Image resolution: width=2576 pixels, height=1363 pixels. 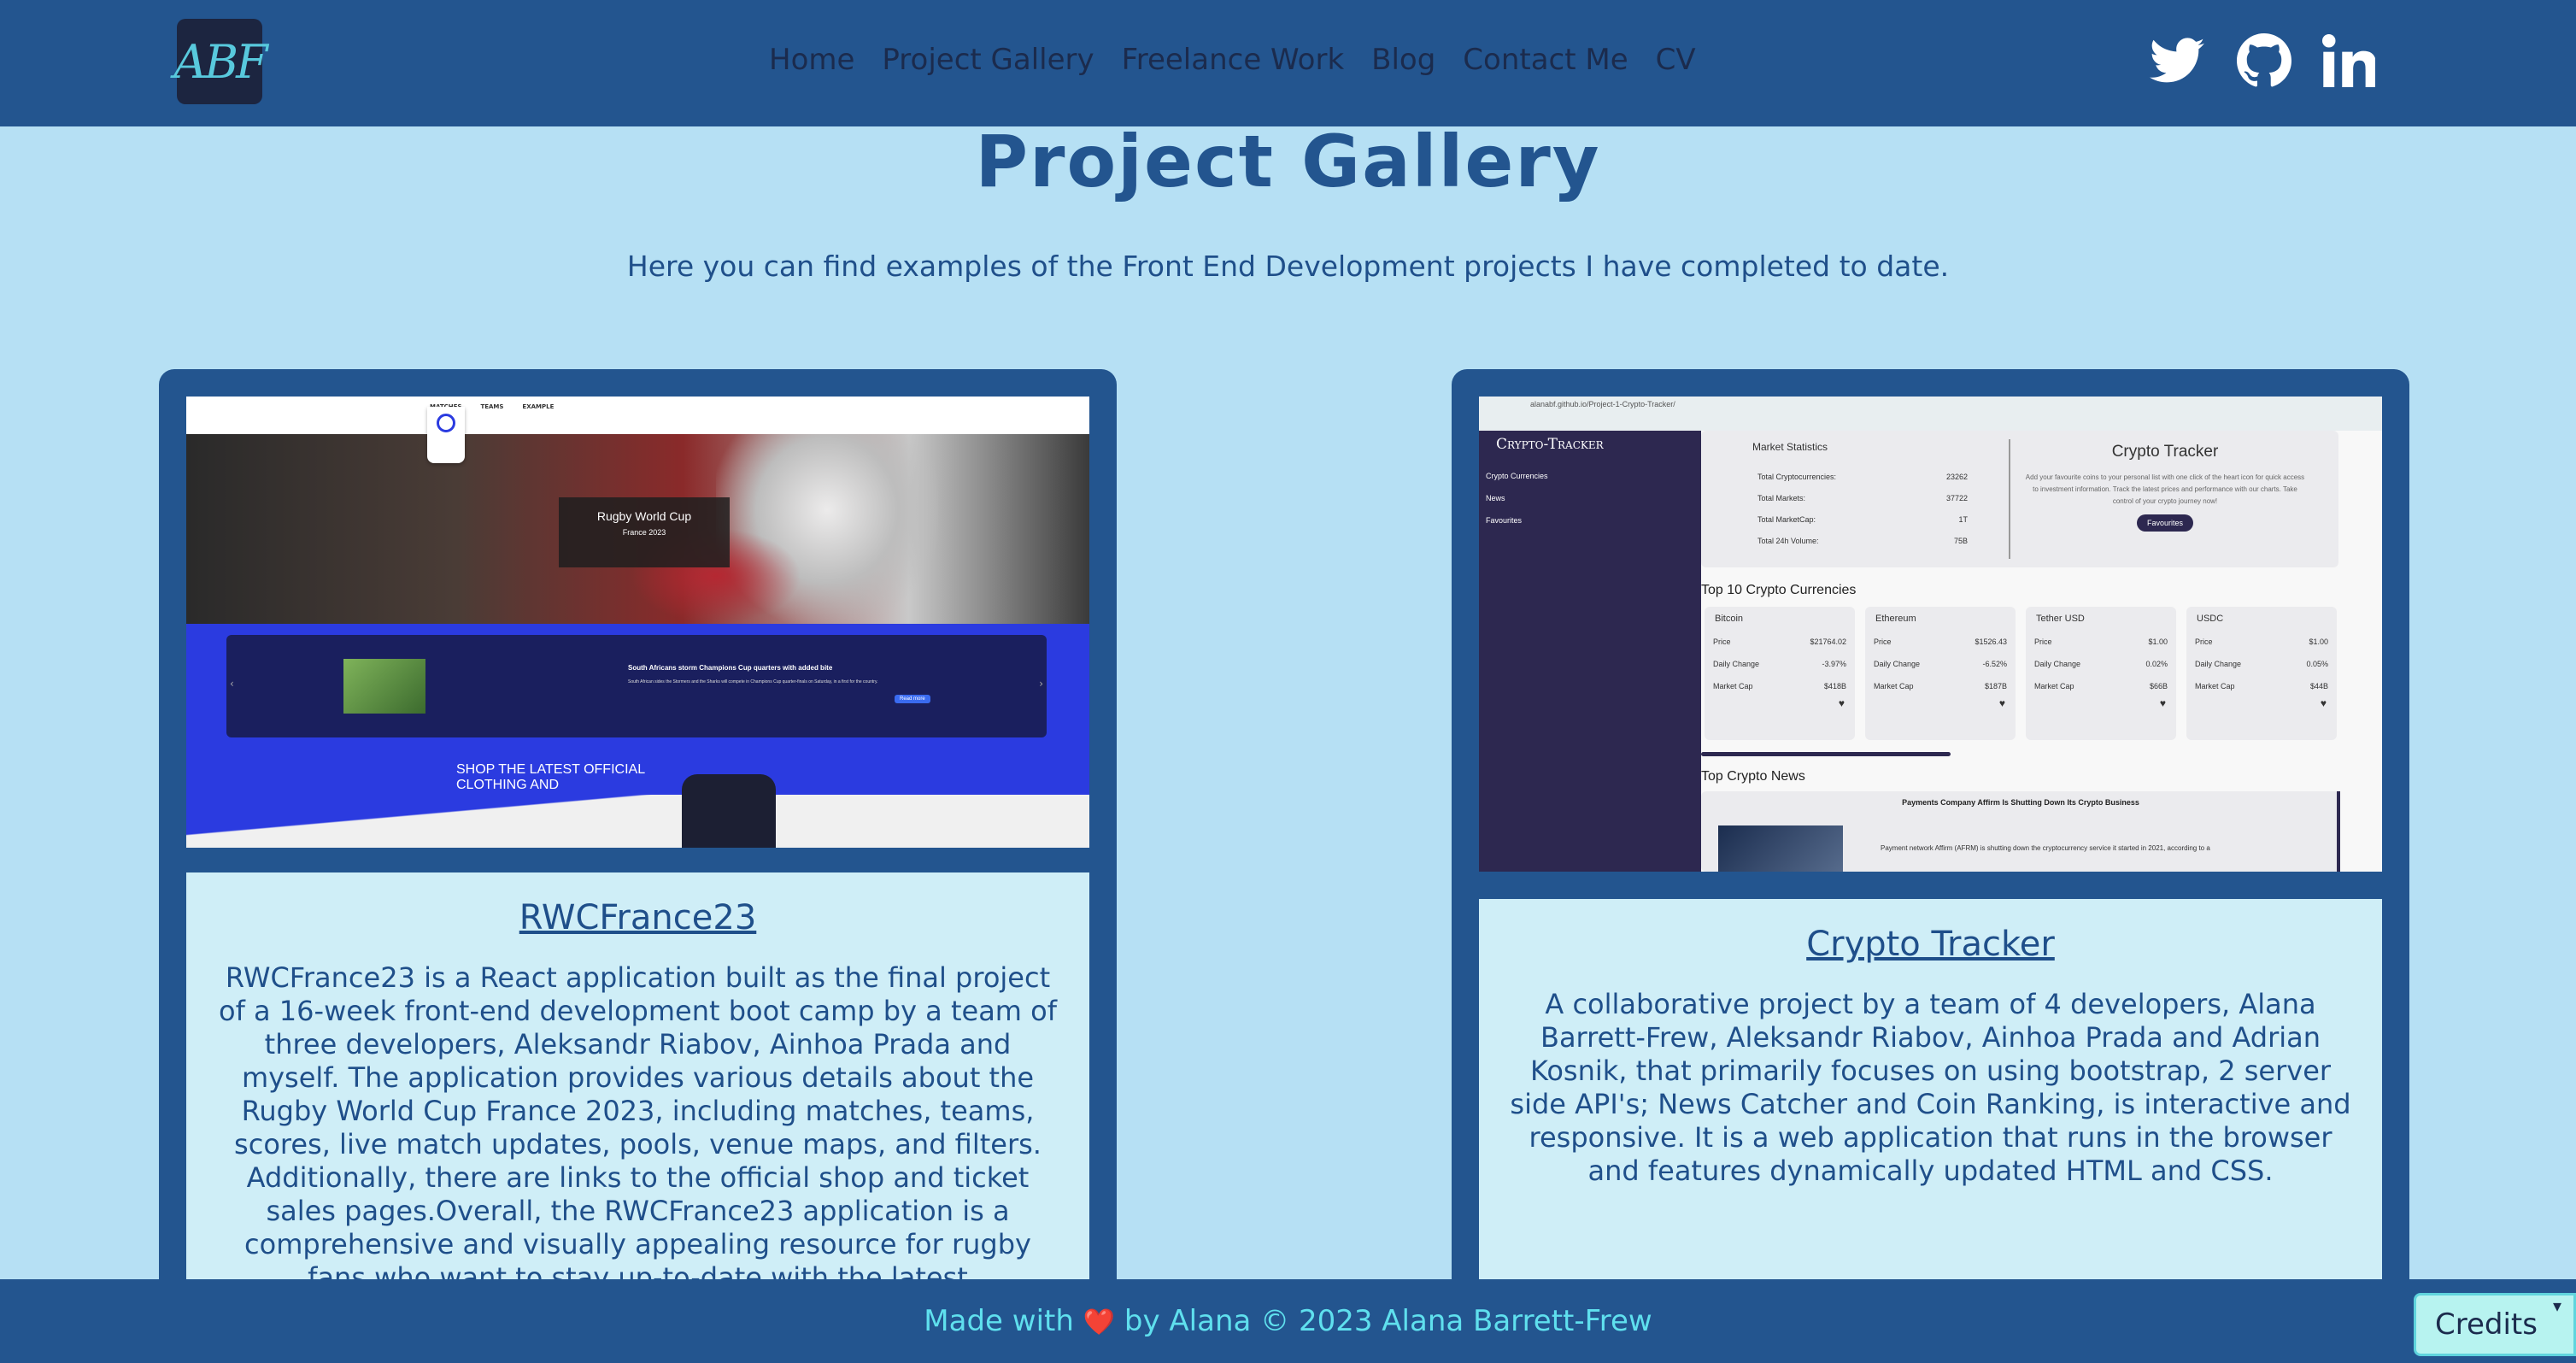 I want to click on ct-stat-row: Total 24h Volume: 75B, so click(x=1862, y=541).